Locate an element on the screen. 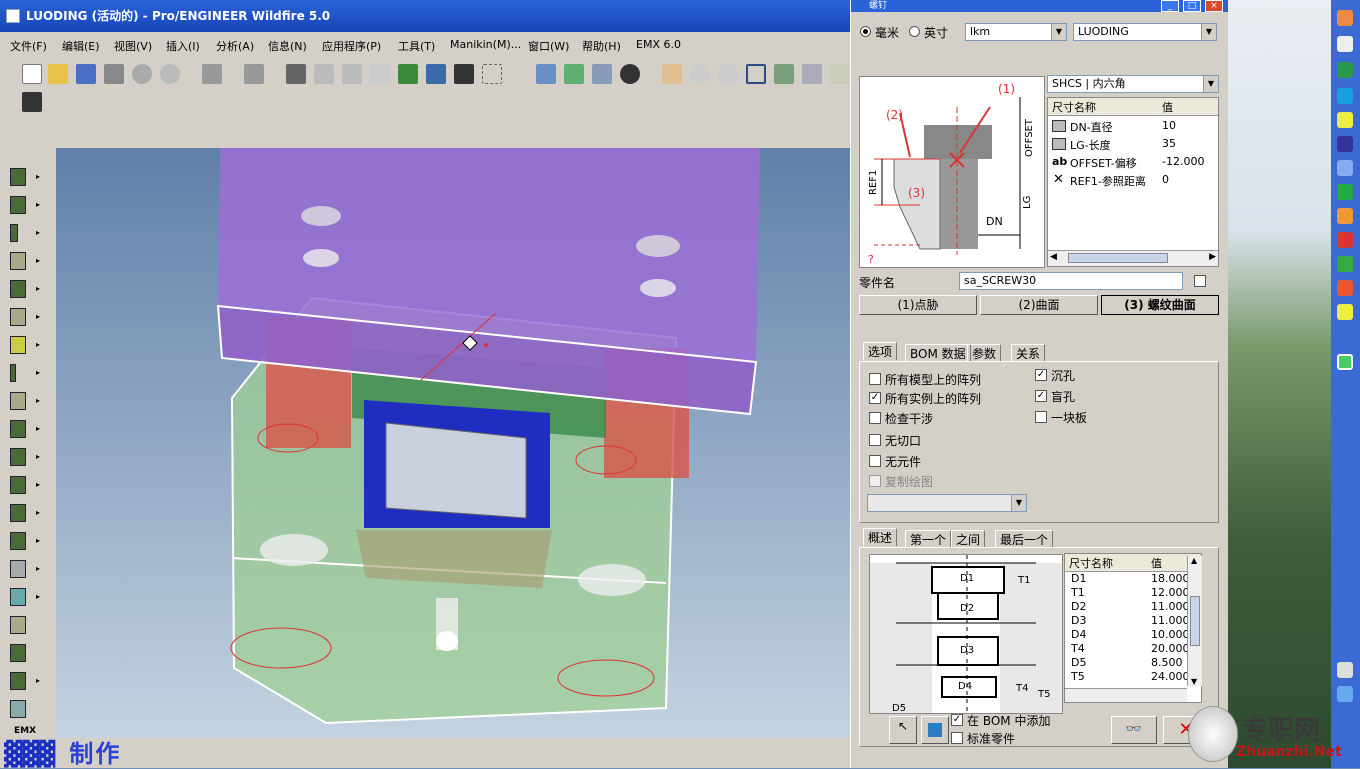 The width and height of the screenshot is (1360, 769). horizontal-scrollbar: ◀ ▶ is located at coordinates (1133, 258).